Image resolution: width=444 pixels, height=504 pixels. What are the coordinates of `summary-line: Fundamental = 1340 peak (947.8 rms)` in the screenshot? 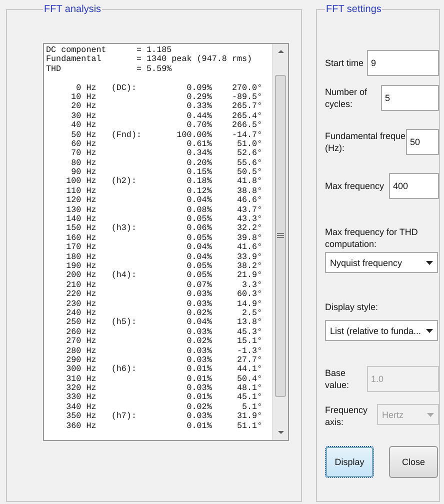 It's located at (150, 60).